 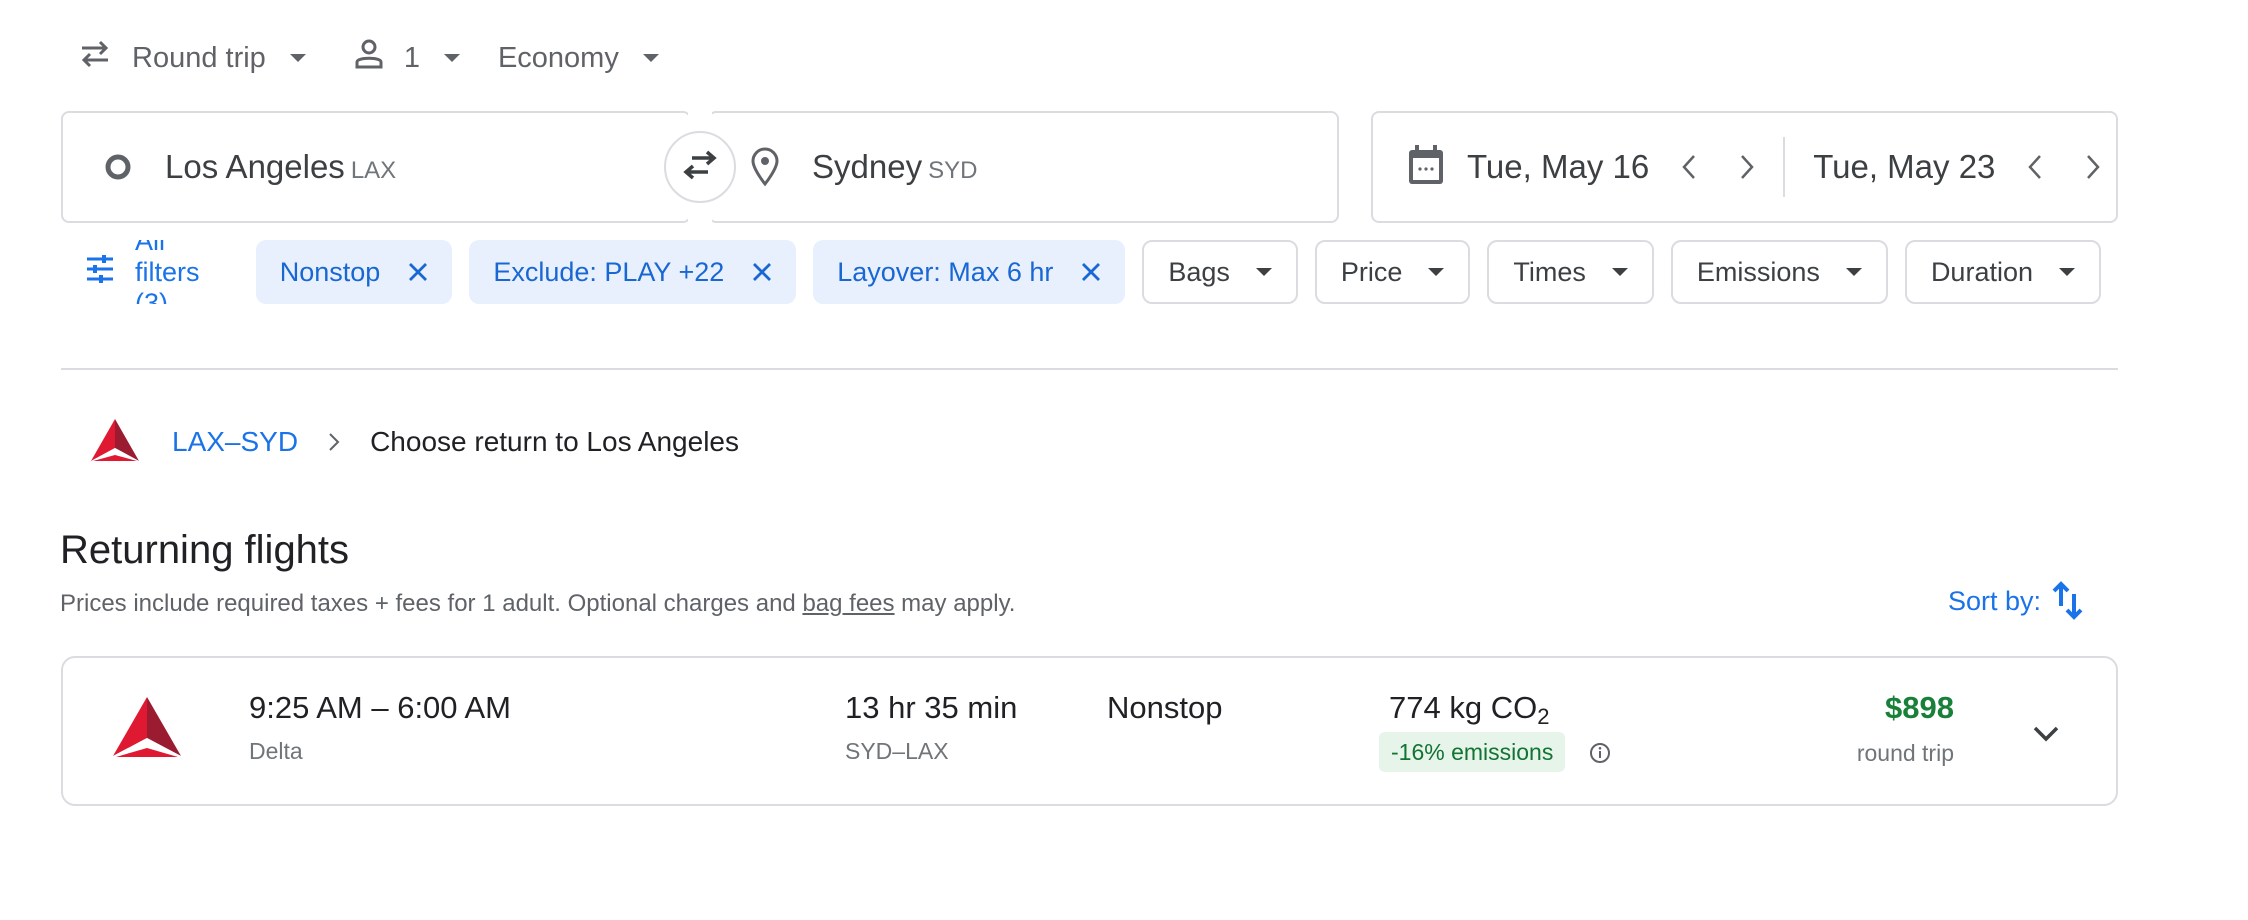 I want to click on calendar-icon, so click(x=1426, y=167).